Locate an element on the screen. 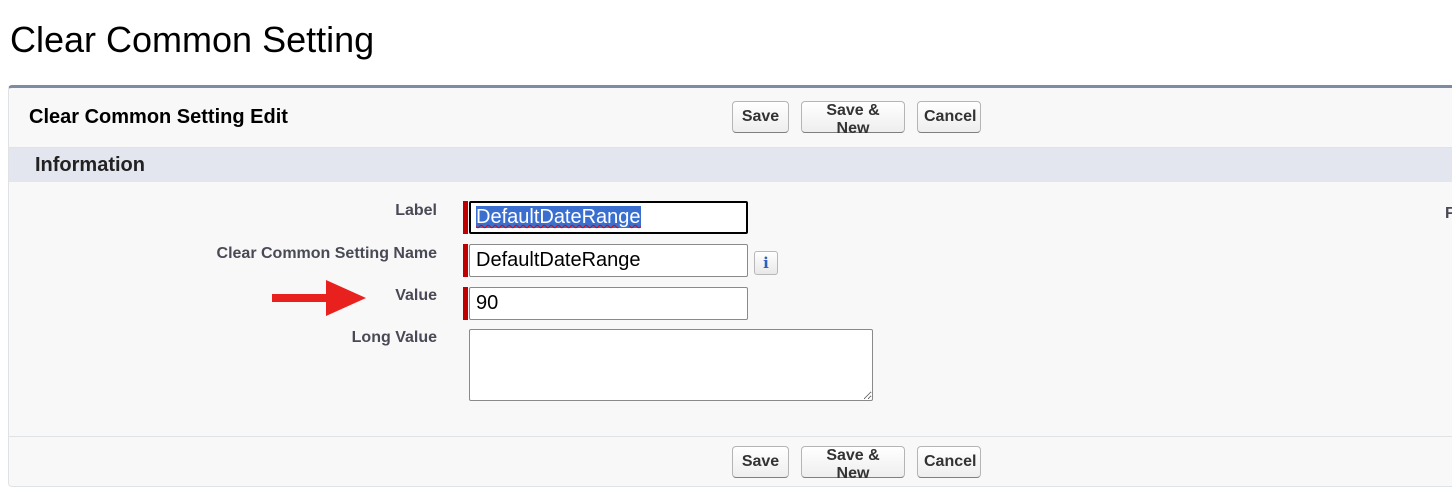 This screenshot has height=500, width=1452. panel-title: Clear Common Setting Edit is located at coordinates (158, 117).